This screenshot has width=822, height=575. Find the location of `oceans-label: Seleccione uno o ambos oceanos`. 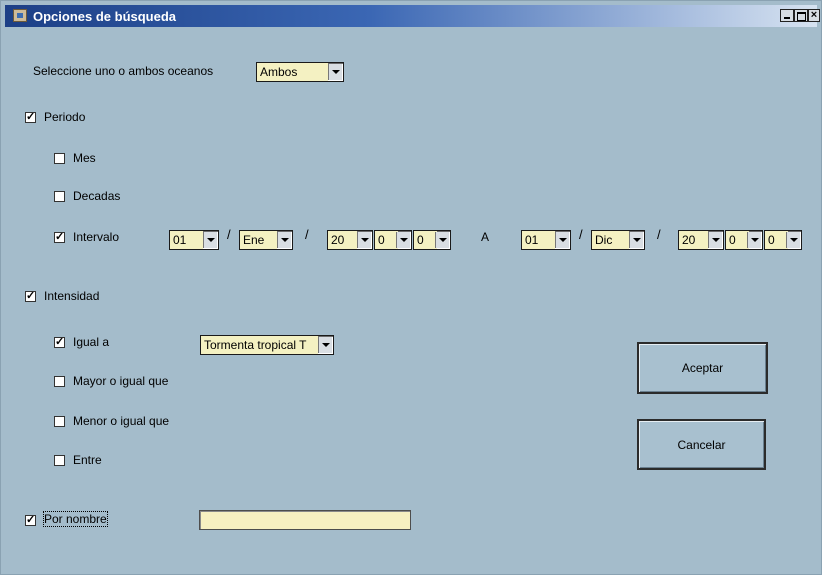

oceans-label: Seleccione uno o ambos oceanos is located at coordinates (123, 71).